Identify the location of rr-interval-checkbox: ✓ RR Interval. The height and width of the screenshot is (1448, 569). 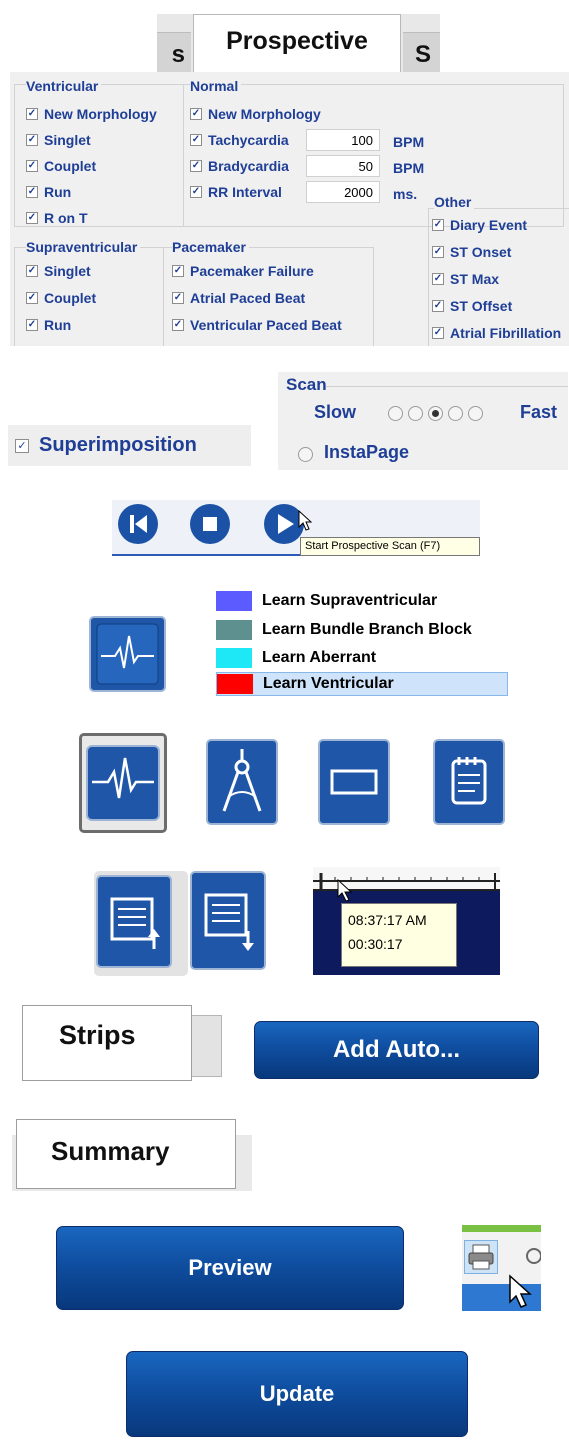
(236, 192).